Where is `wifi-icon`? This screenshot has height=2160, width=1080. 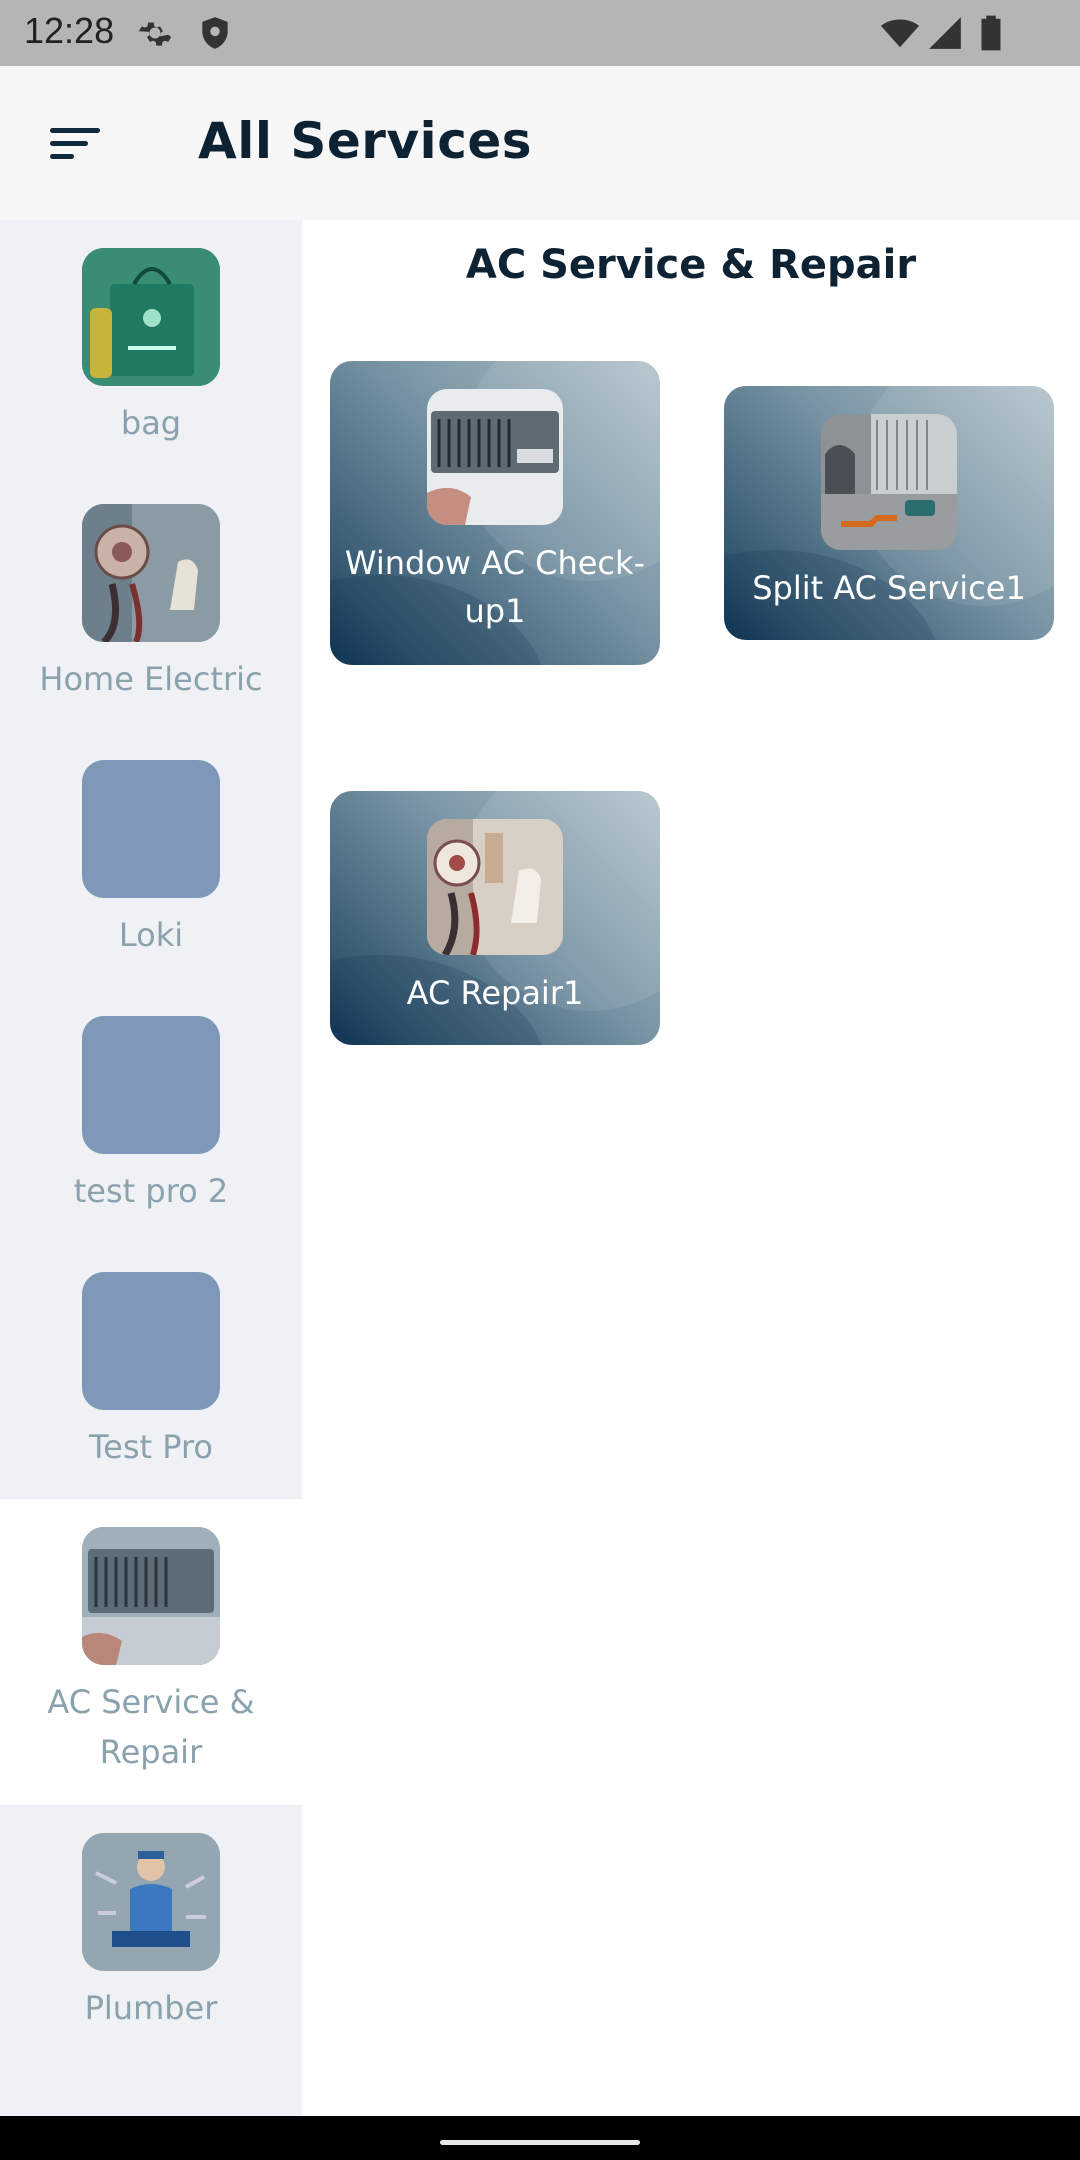
wifi-icon is located at coordinates (899, 33).